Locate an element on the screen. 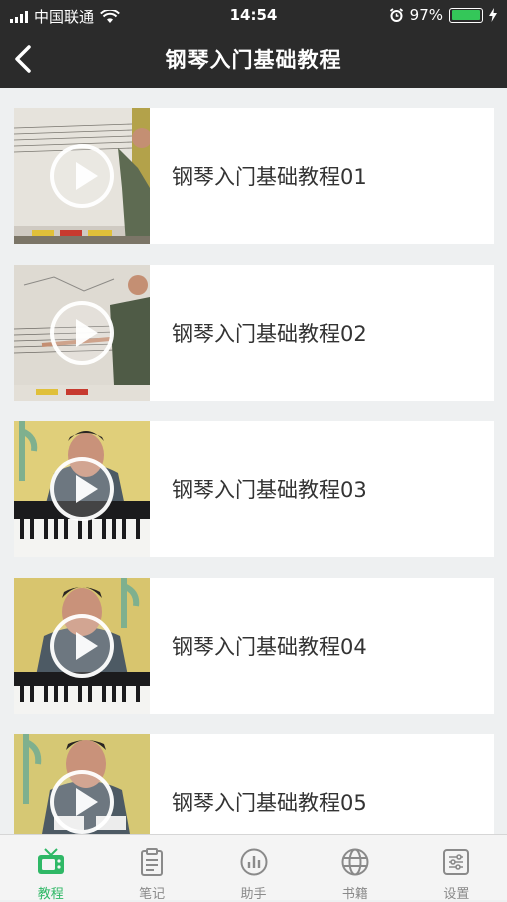 This screenshot has width=507, height=902. page-title: 钢琴入门基础教程 is located at coordinates (253, 60).